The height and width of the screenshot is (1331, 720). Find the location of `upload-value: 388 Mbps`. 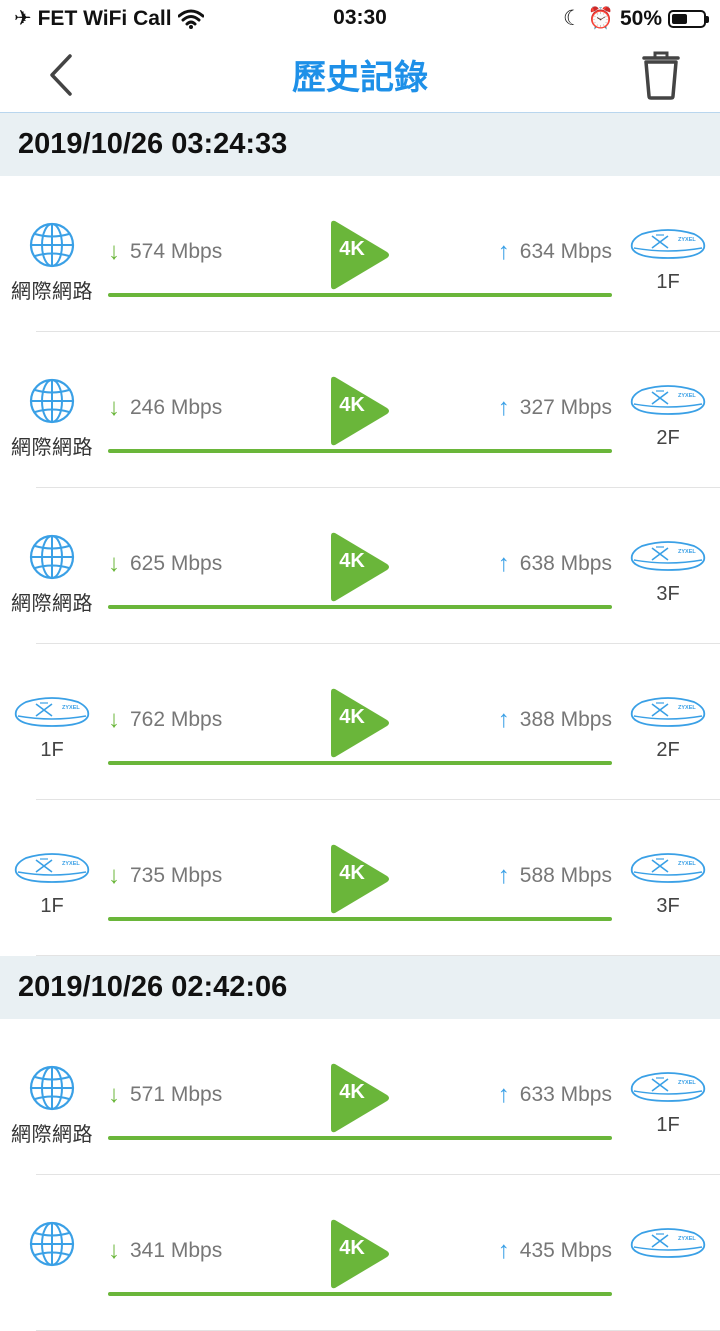

upload-value: 388 Mbps is located at coordinates (565, 719).